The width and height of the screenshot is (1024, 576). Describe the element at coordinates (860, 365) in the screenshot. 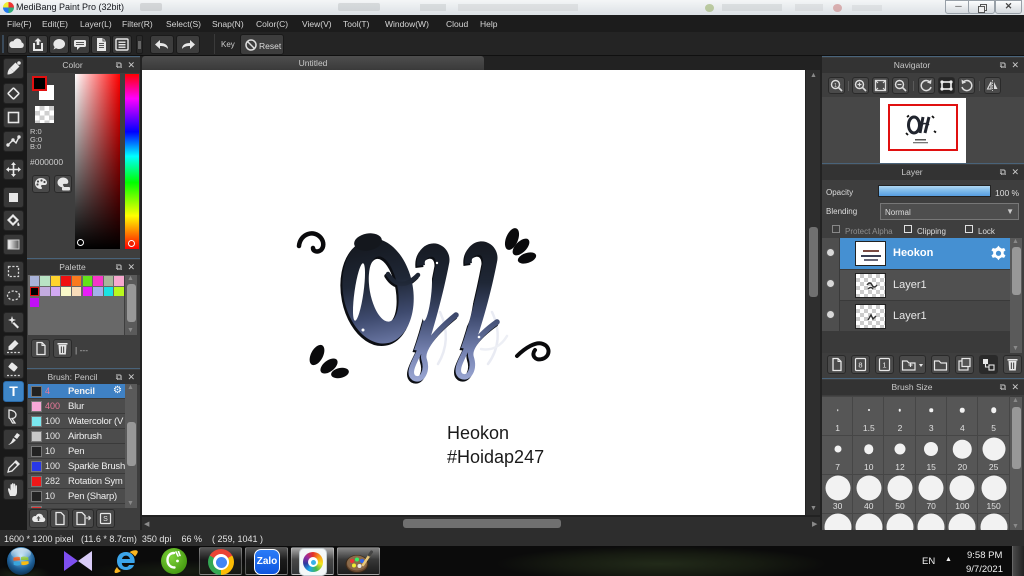

I see `svg-text: 8` at that location.